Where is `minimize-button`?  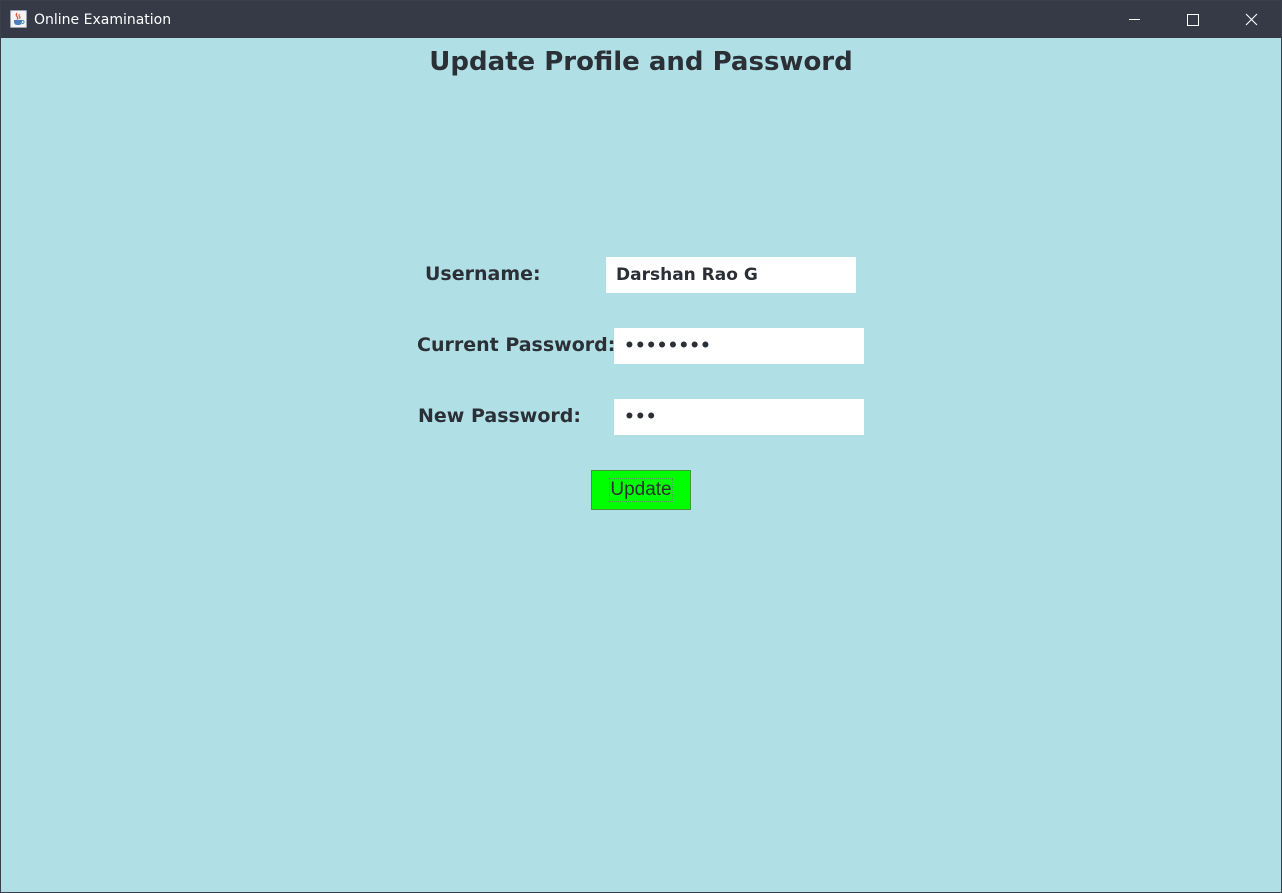 minimize-button is located at coordinates (1134, 19).